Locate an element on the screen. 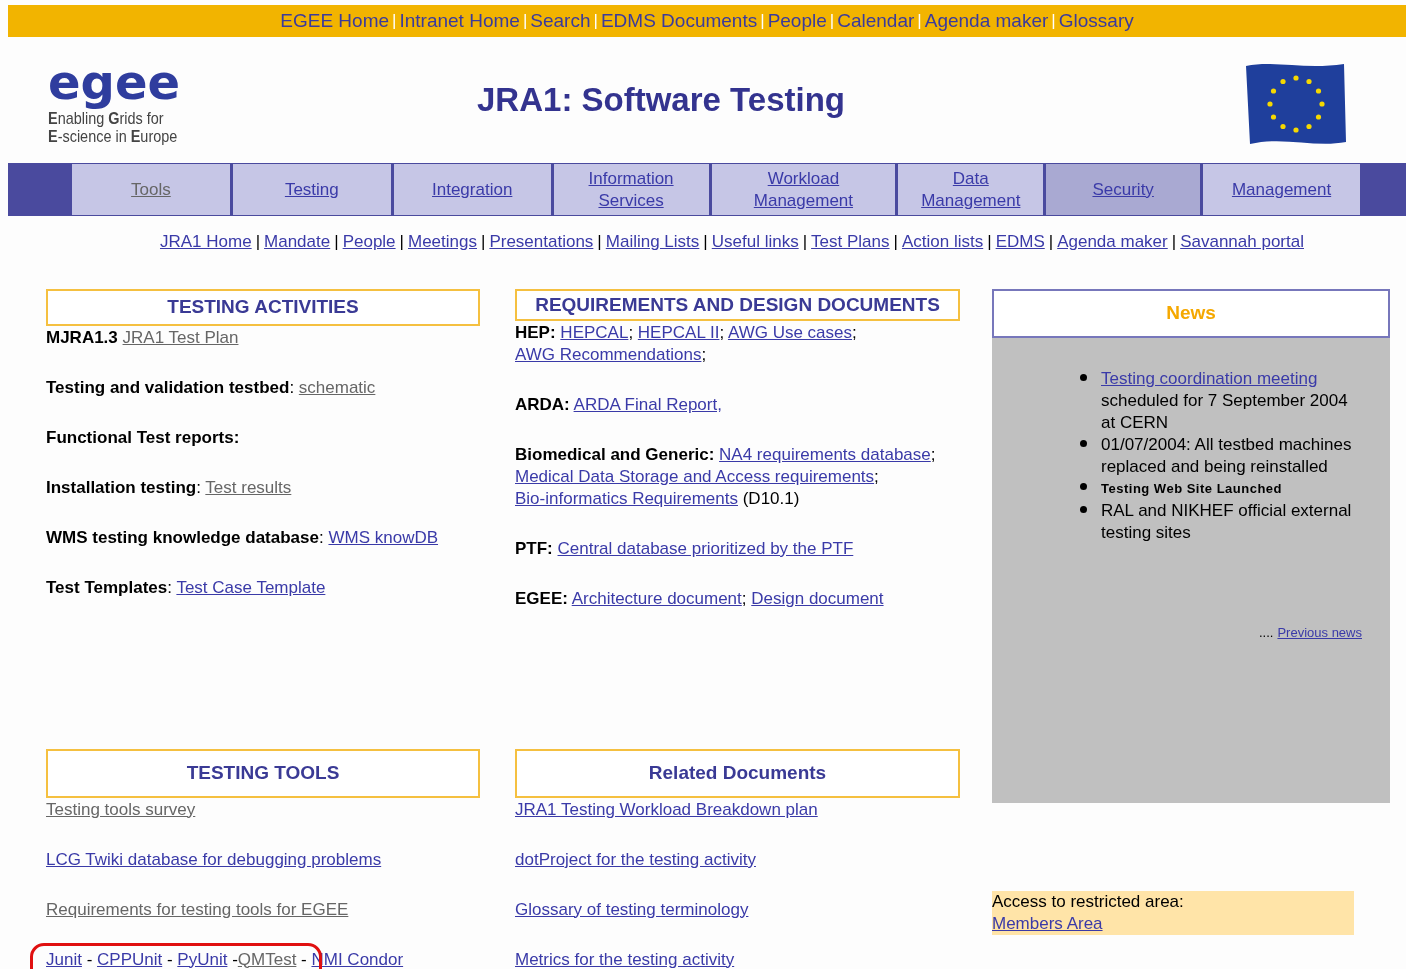  section-heading: REQUIREMENTS AND DESIGN DOCUMENTS is located at coordinates (737, 304).